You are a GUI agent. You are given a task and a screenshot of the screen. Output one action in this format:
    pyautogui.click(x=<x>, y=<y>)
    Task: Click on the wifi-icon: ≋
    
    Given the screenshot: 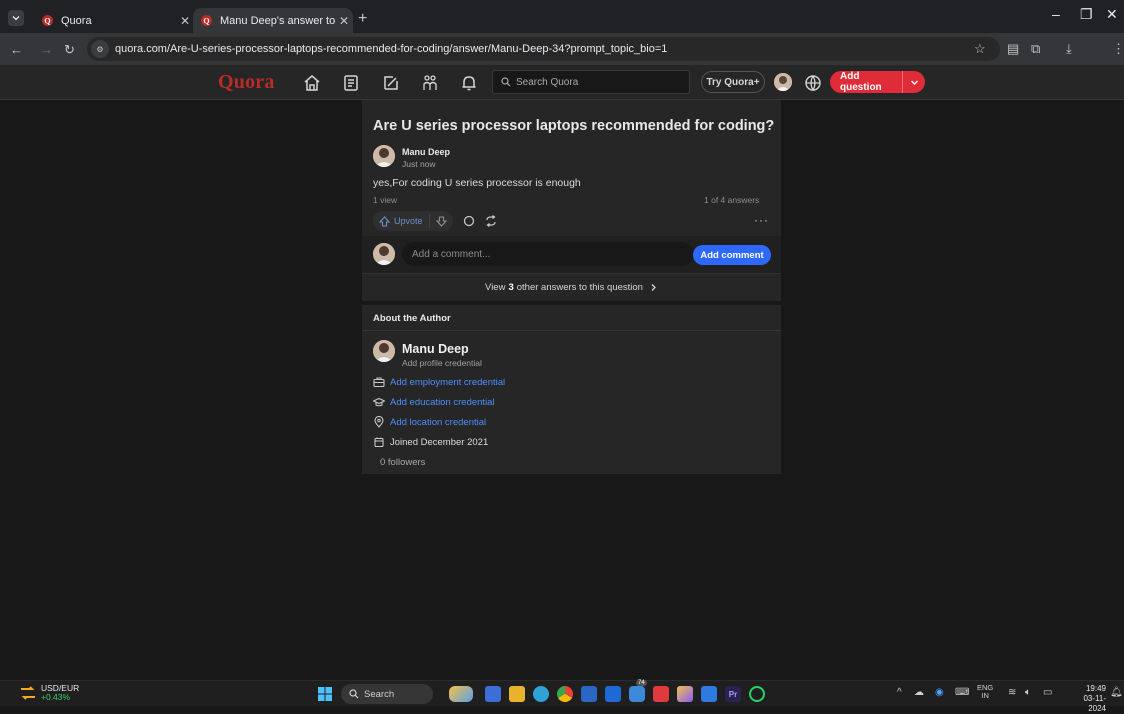 What is the action you would take?
    pyautogui.click(x=1012, y=692)
    